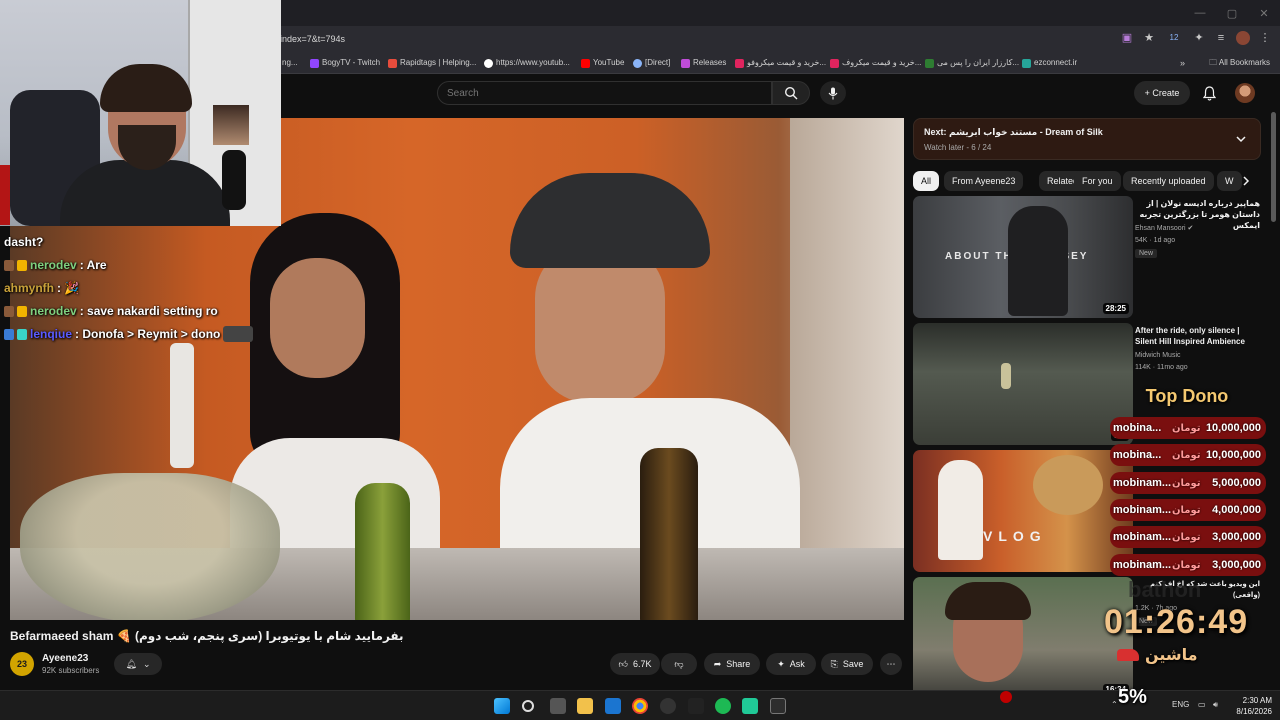 The height and width of the screenshot is (720, 1280). Describe the element at coordinates (1221, 38) in the screenshot. I see `media-icon: ≡` at that location.